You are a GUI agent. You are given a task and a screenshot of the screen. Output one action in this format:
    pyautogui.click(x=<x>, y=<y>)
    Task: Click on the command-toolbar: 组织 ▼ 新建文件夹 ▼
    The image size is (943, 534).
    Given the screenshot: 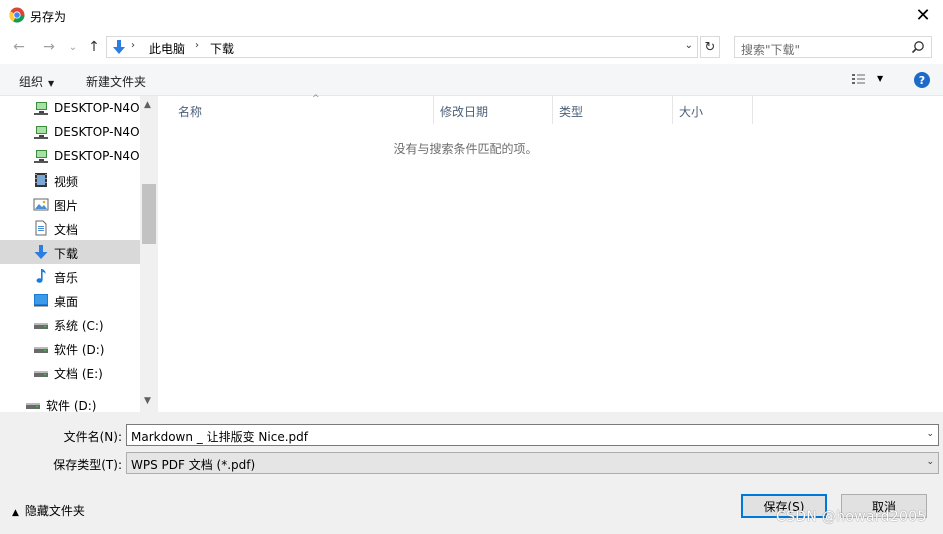 What is the action you would take?
    pyautogui.click(x=471, y=80)
    